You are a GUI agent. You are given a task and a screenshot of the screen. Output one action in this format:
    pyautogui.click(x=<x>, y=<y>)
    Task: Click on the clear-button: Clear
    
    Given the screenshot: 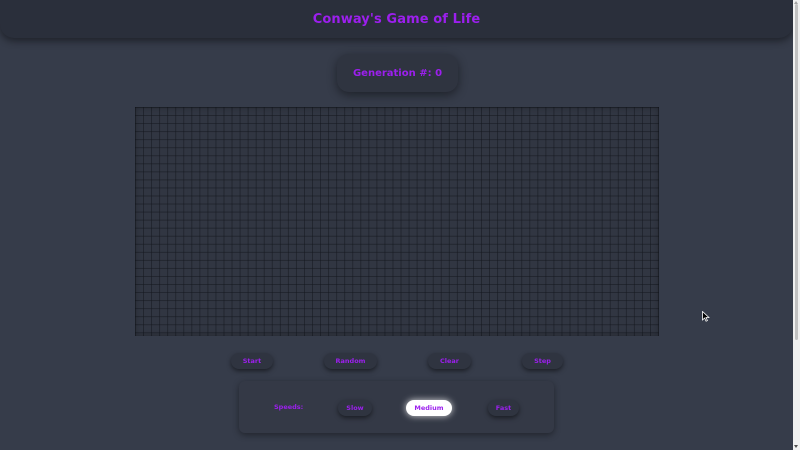 What is the action you would take?
    pyautogui.click(x=449, y=361)
    